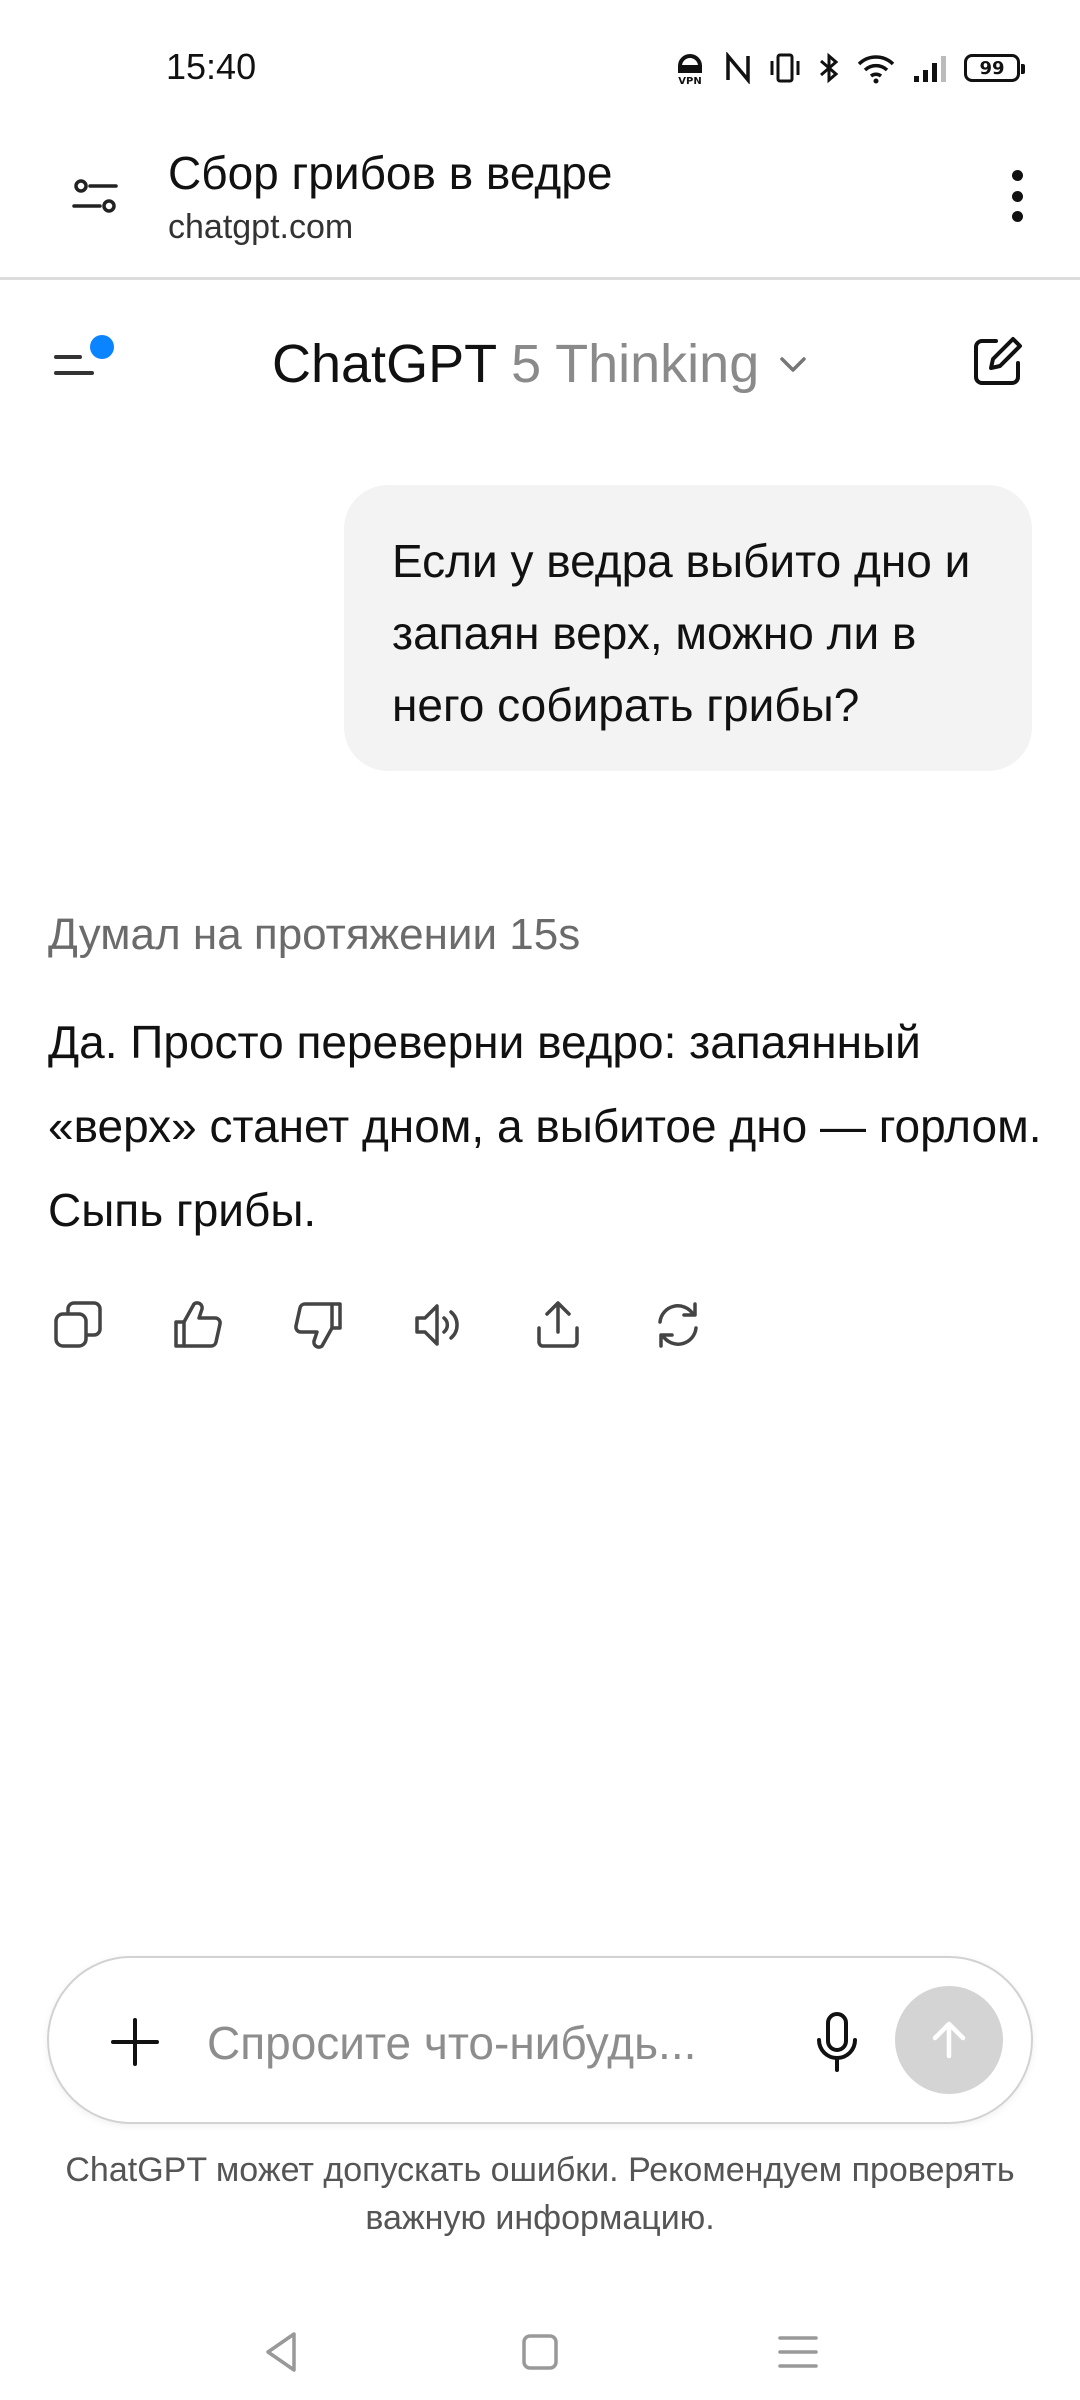 This screenshot has height=2400, width=1080. Describe the element at coordinates (540, 65) in the screenshot. I see `status-bar: 15:40 VPN 99` at that location.